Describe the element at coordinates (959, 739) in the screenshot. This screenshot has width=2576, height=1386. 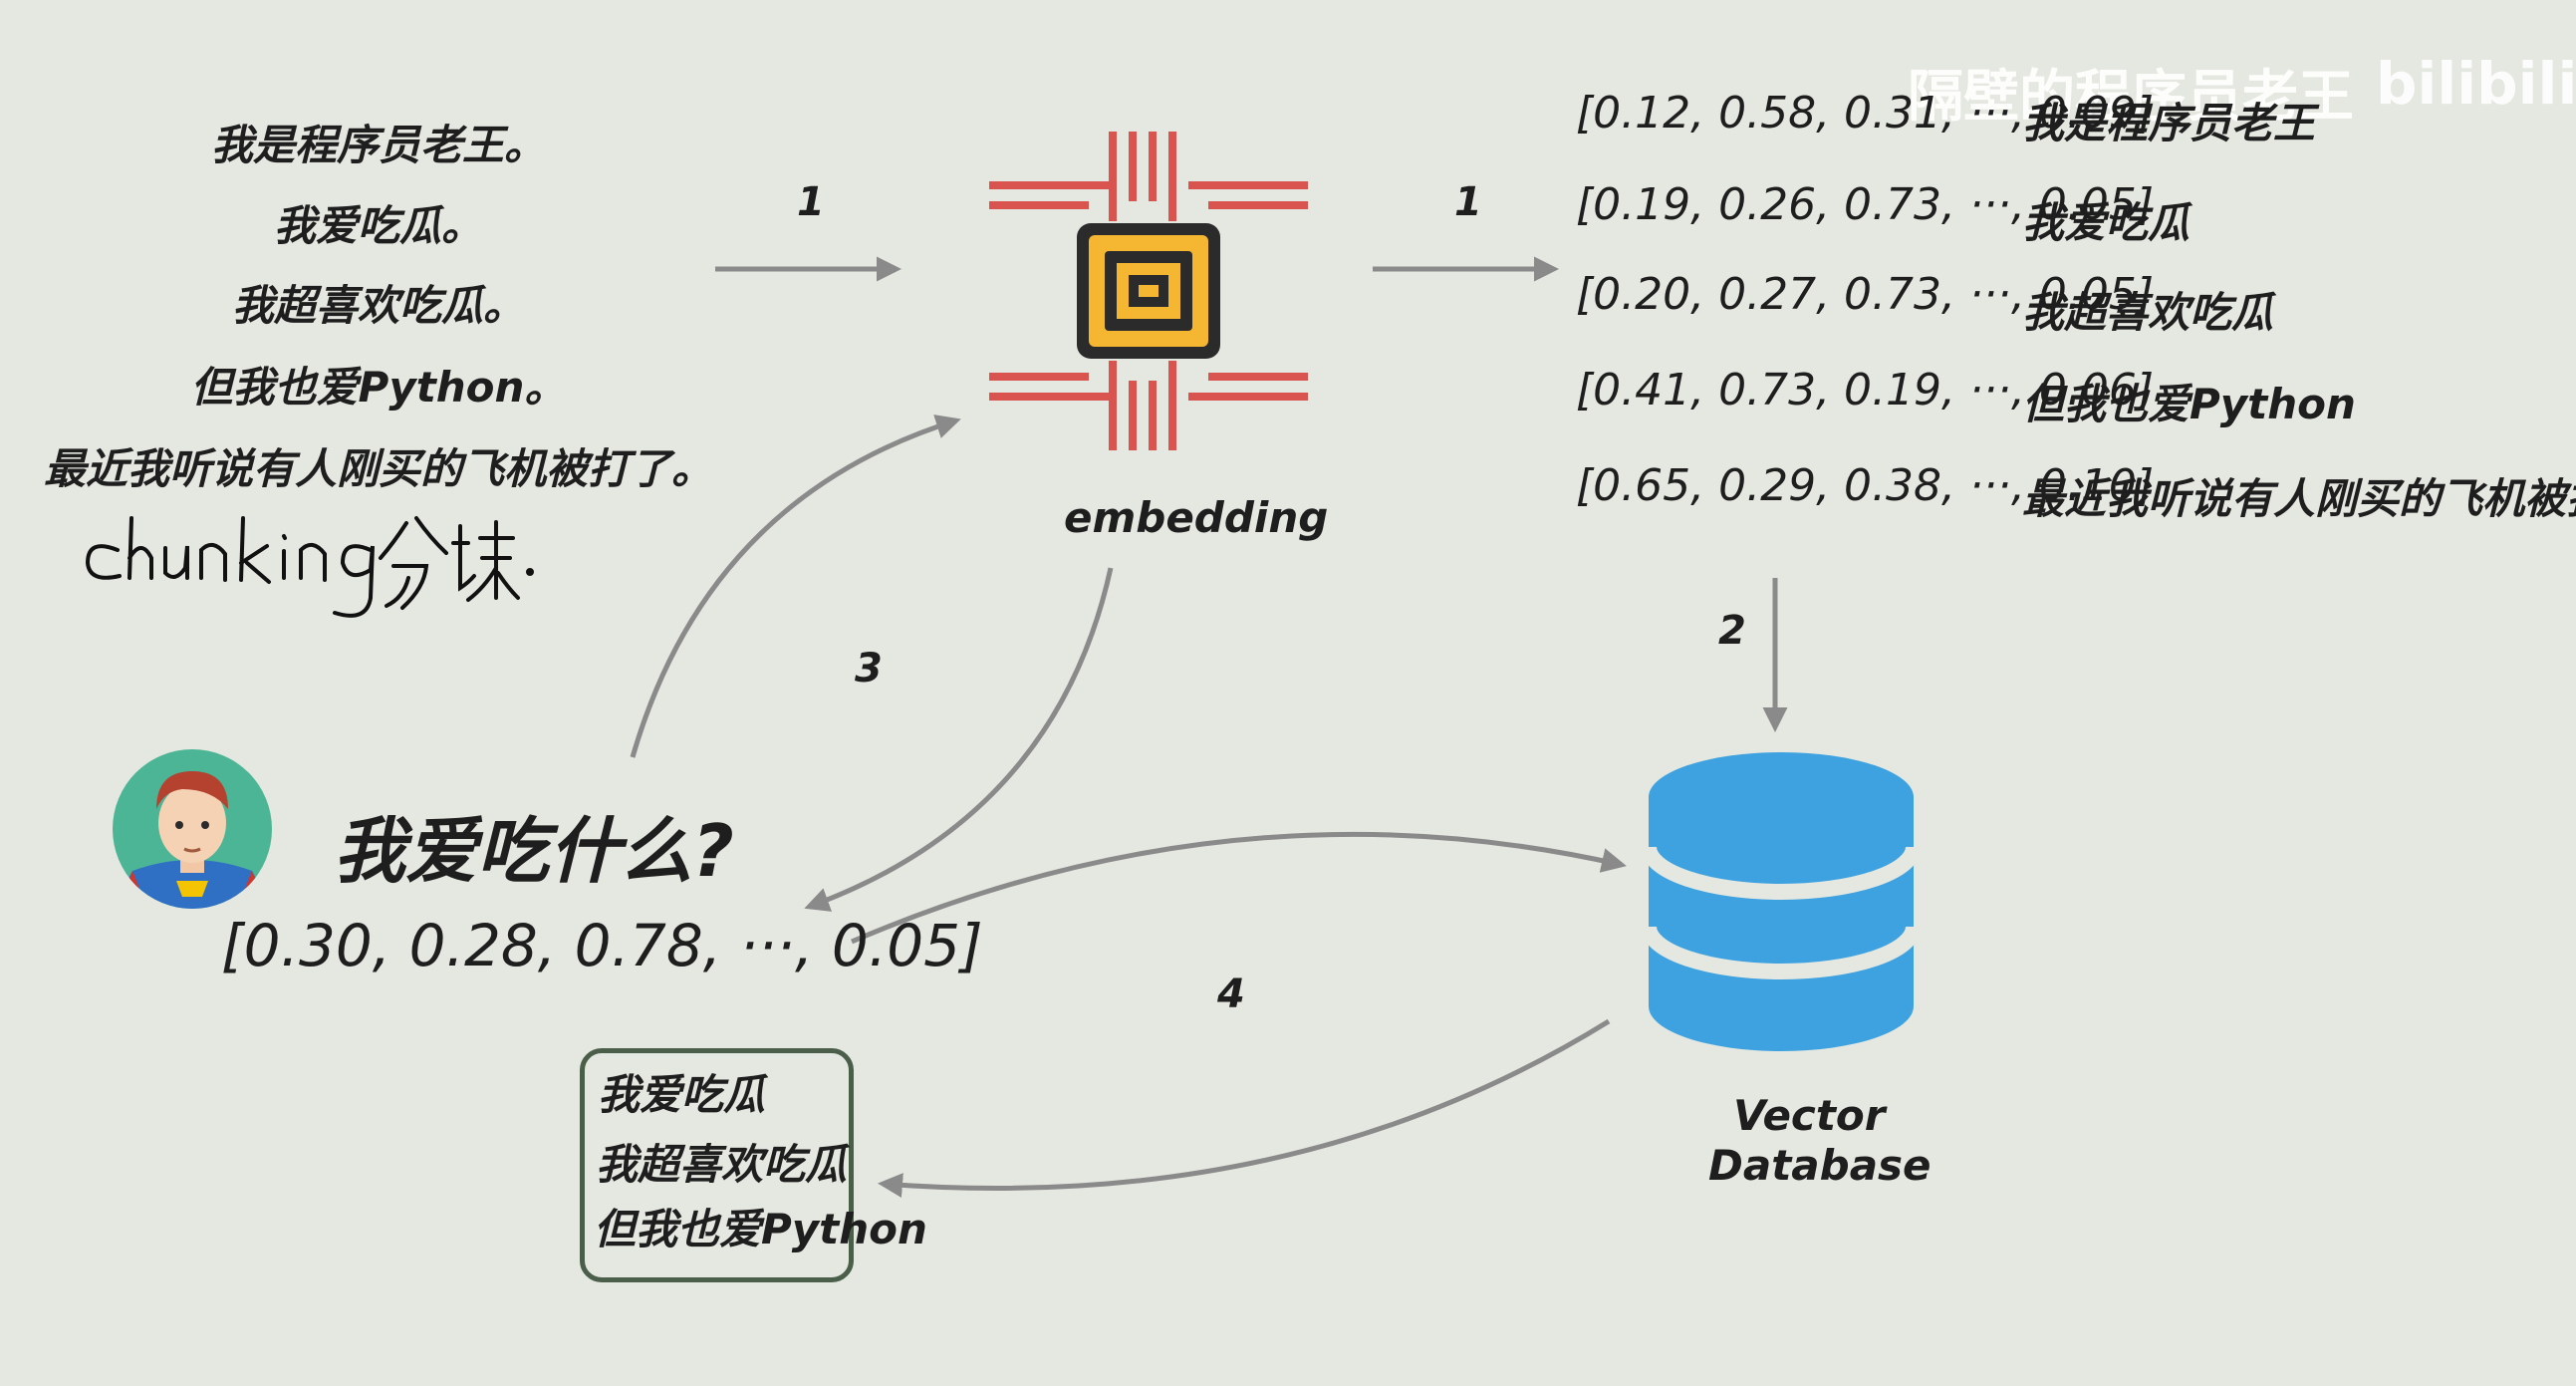
I see `arrow-embedding-to-query-vector` at that location.